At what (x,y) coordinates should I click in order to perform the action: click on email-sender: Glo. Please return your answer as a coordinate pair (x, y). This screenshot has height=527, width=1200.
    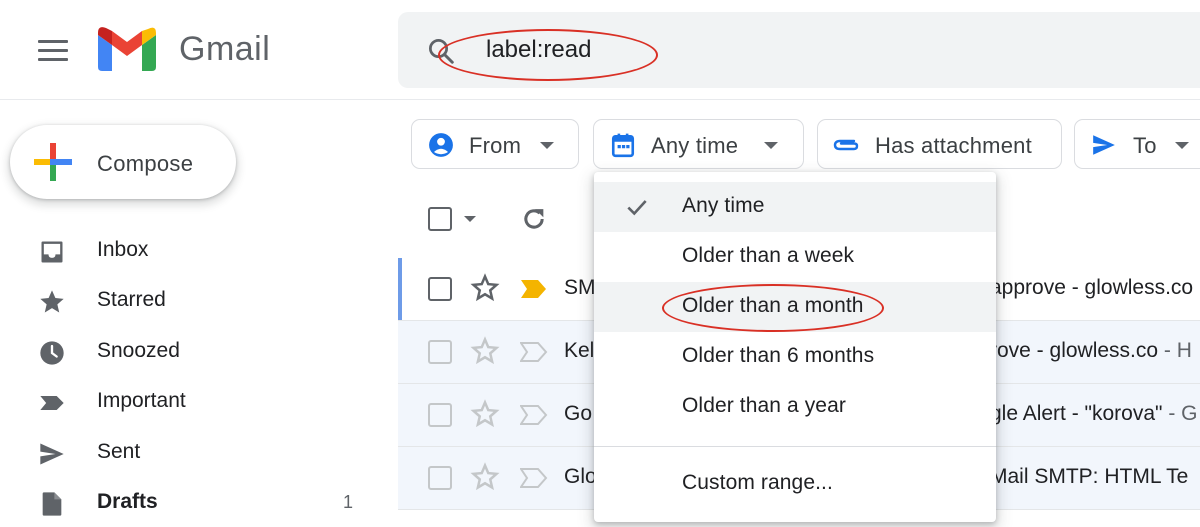
    Looking at the image, I should click on (580, 476).